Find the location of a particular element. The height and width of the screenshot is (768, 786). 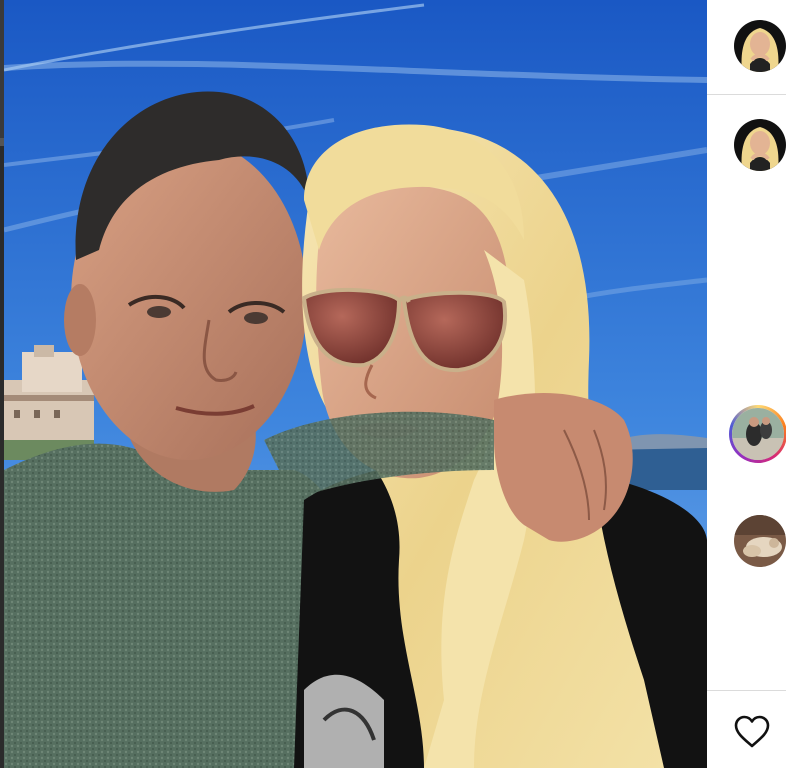

story-avatar is located at coordinates (758, 434).